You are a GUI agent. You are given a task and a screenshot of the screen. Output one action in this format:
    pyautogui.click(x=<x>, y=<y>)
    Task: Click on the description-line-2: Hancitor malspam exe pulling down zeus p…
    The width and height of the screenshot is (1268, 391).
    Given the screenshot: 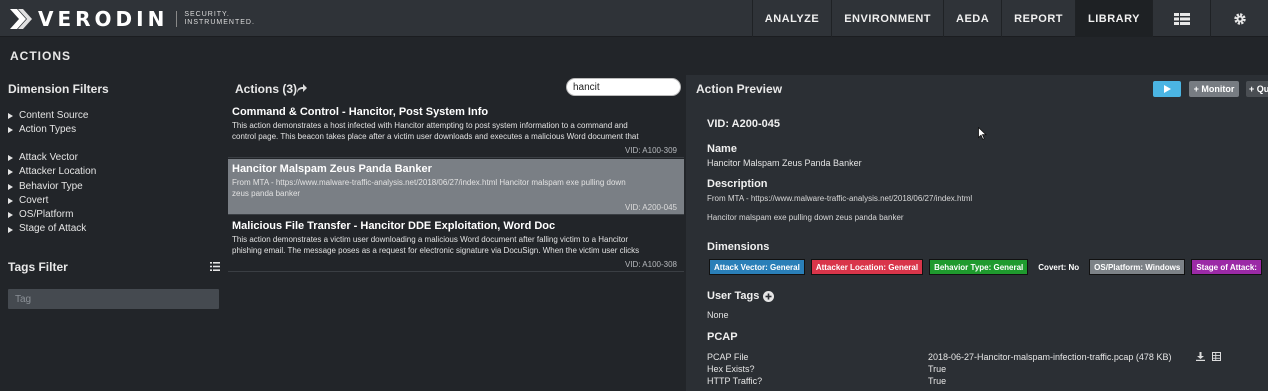 What is the action you would take?
    pyautogui.click(x=805, y=217)
    